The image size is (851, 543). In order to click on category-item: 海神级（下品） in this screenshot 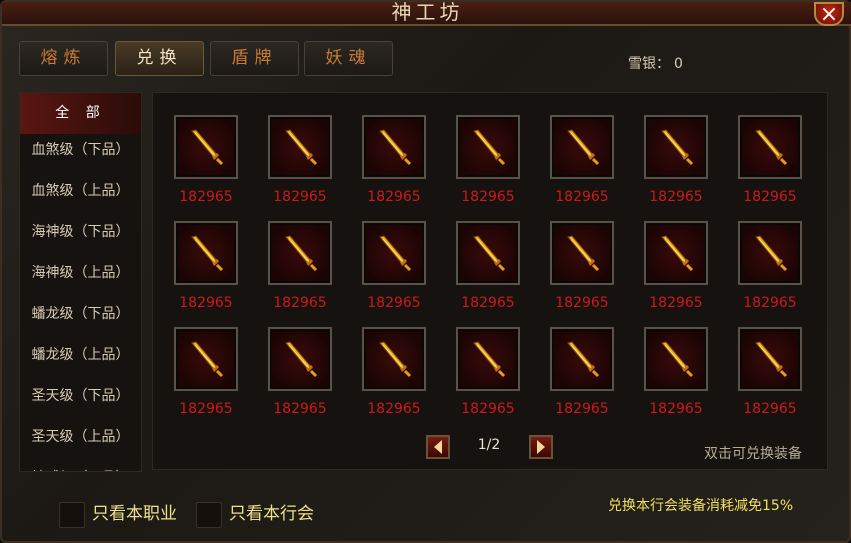, I will do `click(80, 232)`.